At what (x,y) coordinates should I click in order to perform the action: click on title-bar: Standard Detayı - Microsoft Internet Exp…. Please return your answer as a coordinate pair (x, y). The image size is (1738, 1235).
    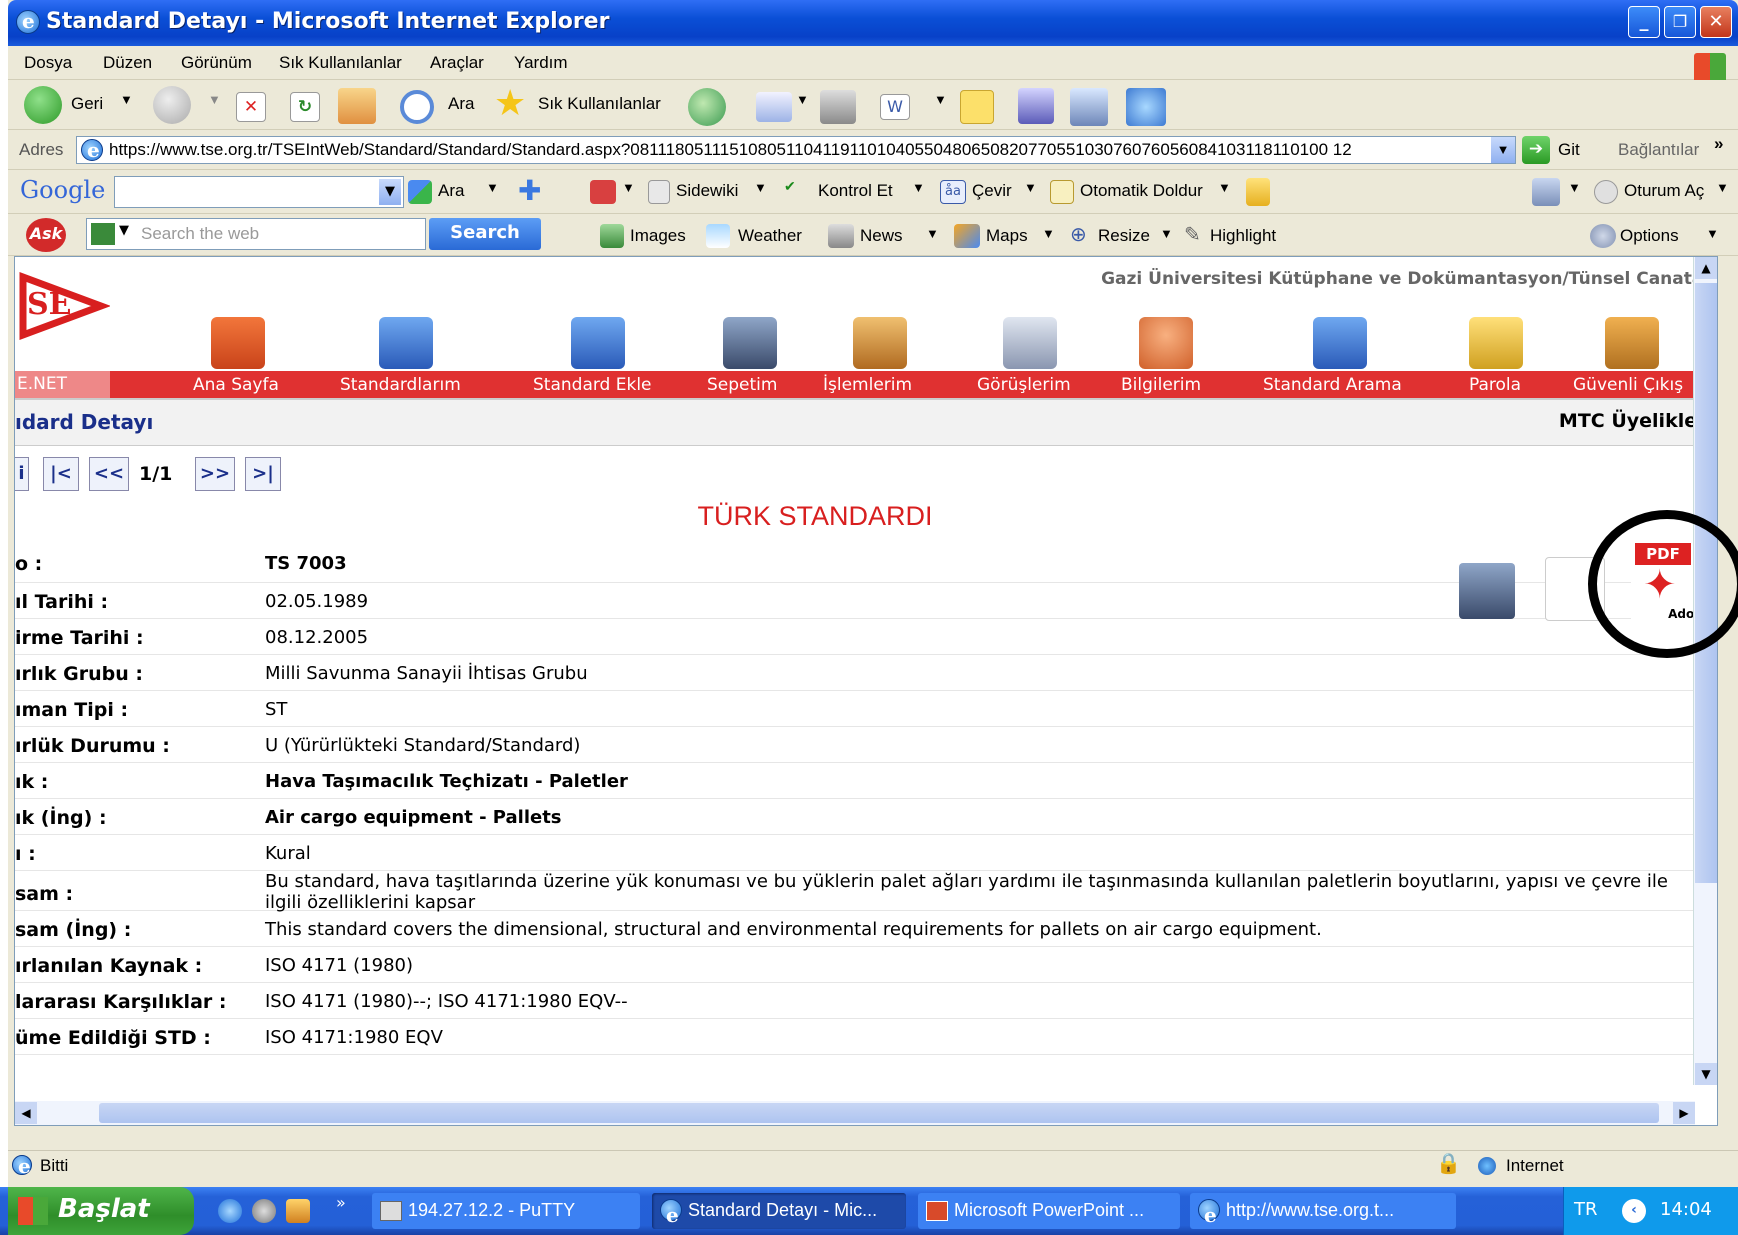
    Looking at the image, I should click on (873, 23).